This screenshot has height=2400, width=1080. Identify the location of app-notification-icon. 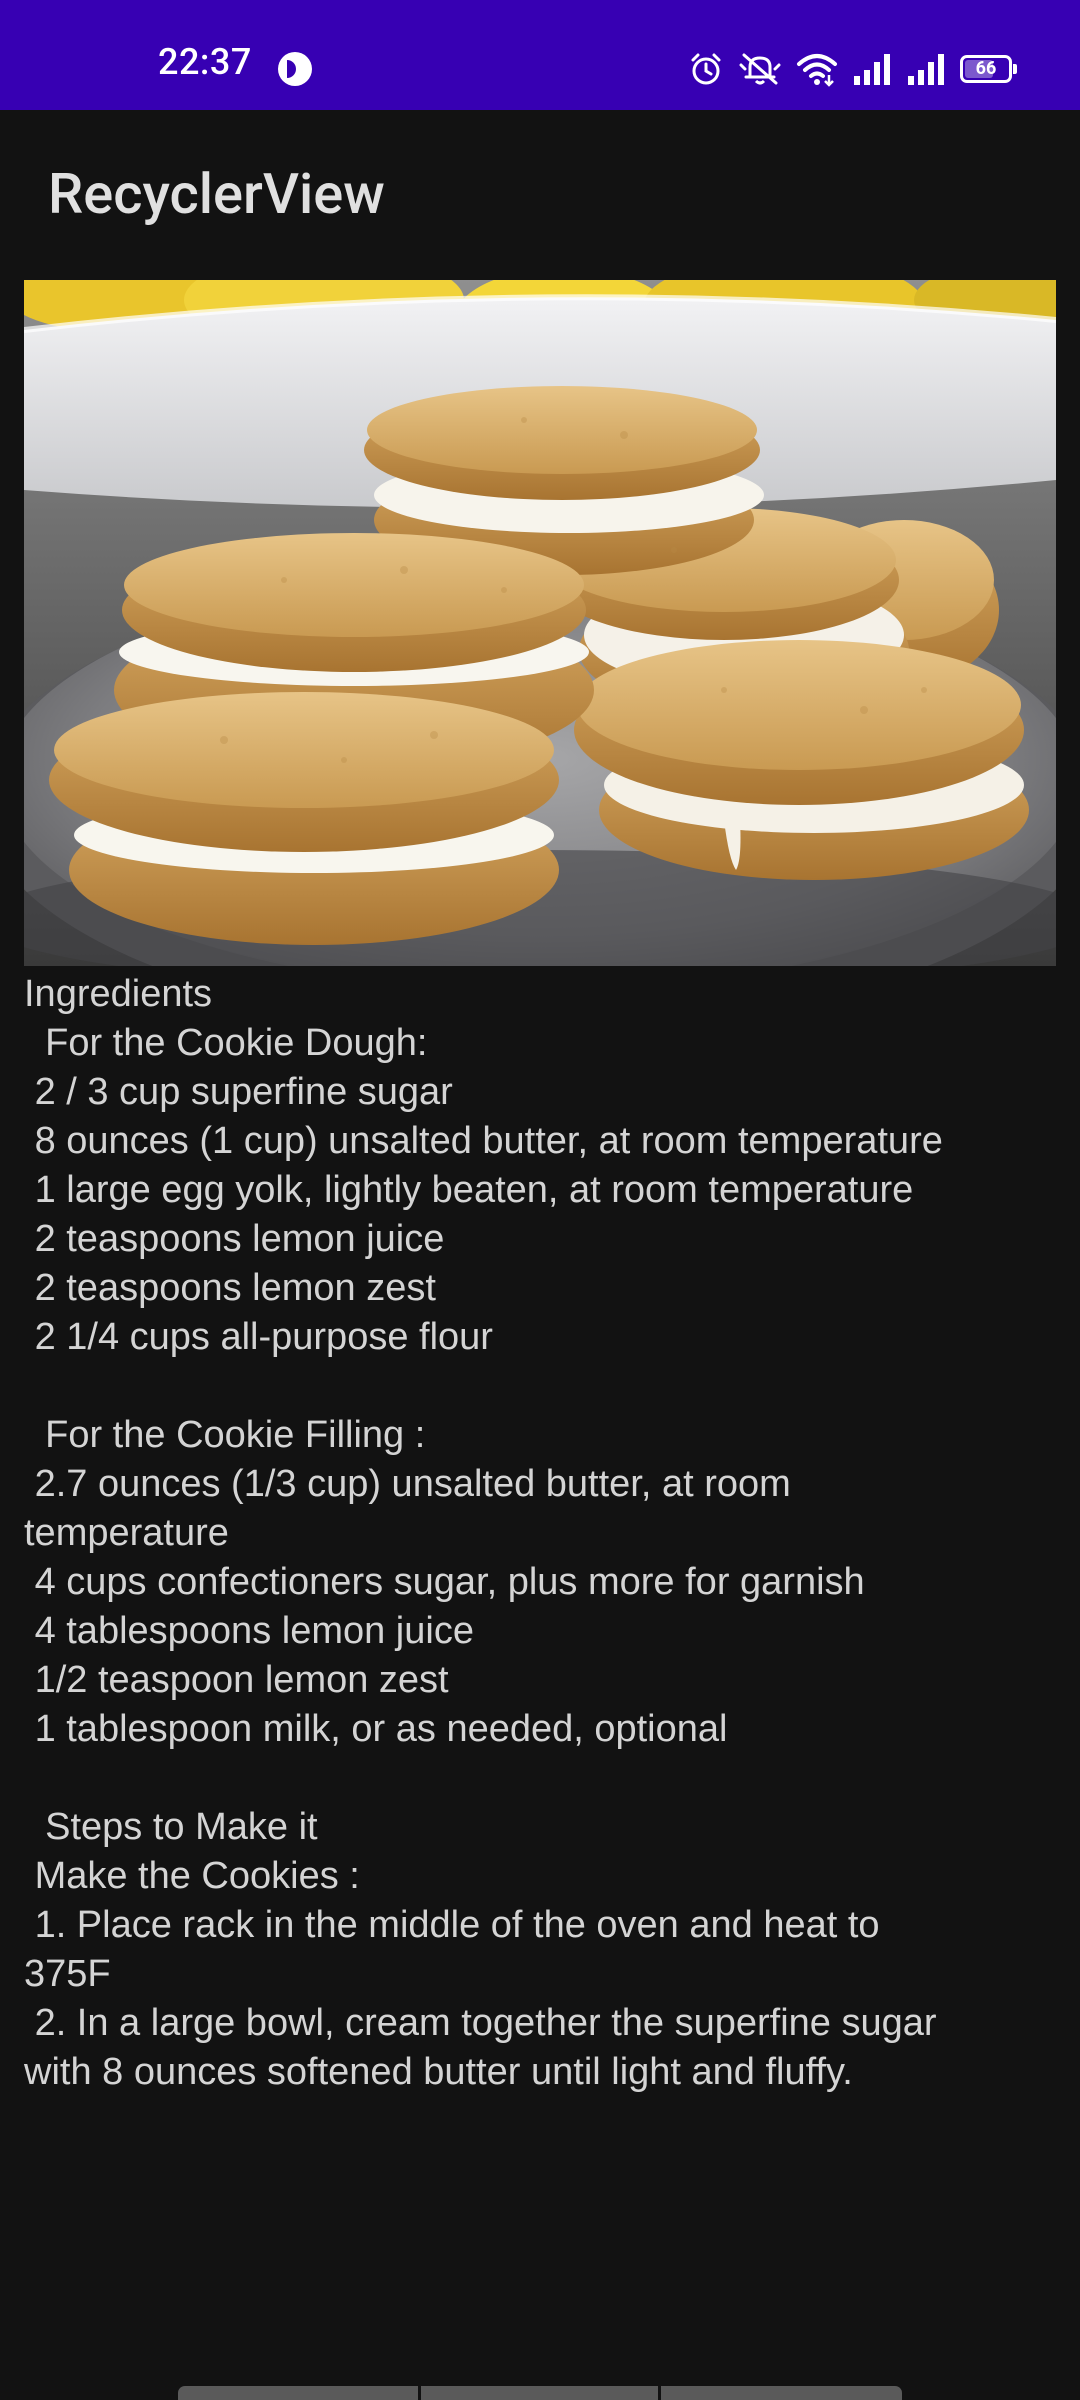
(295, 69).